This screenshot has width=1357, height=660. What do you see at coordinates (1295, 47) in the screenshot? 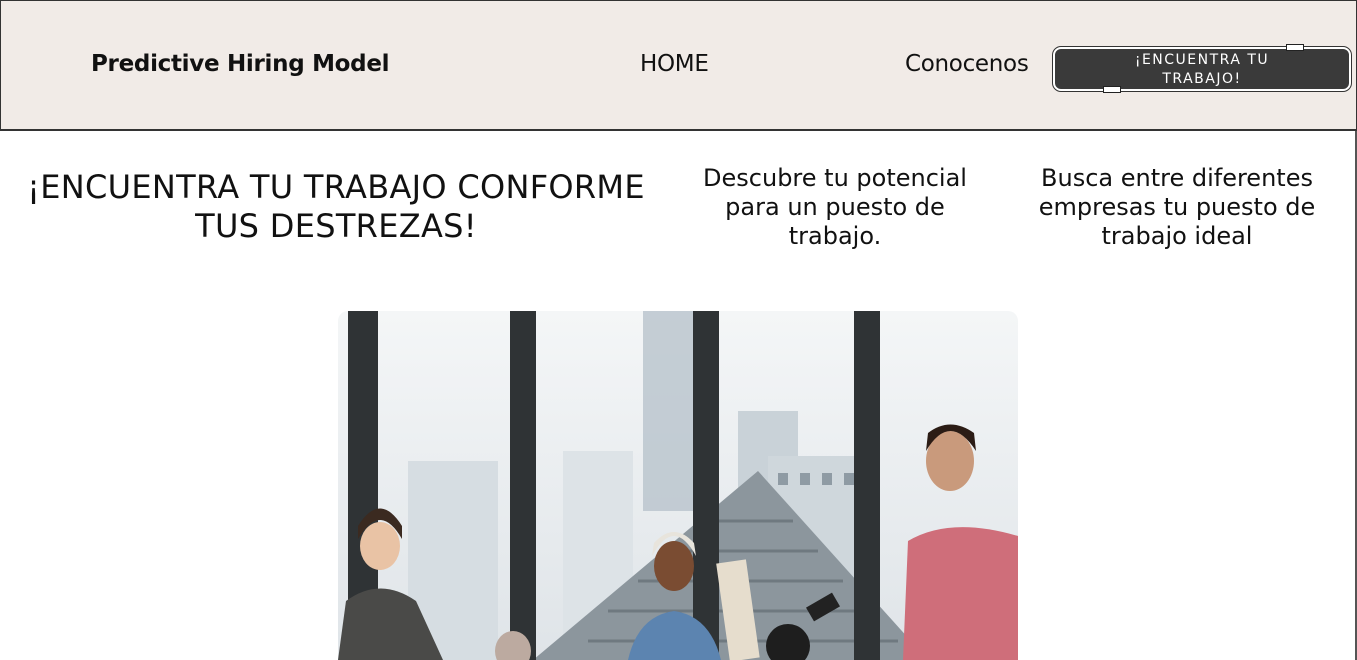
I see `resize-handle-top` at bounding box center [1295, 47].